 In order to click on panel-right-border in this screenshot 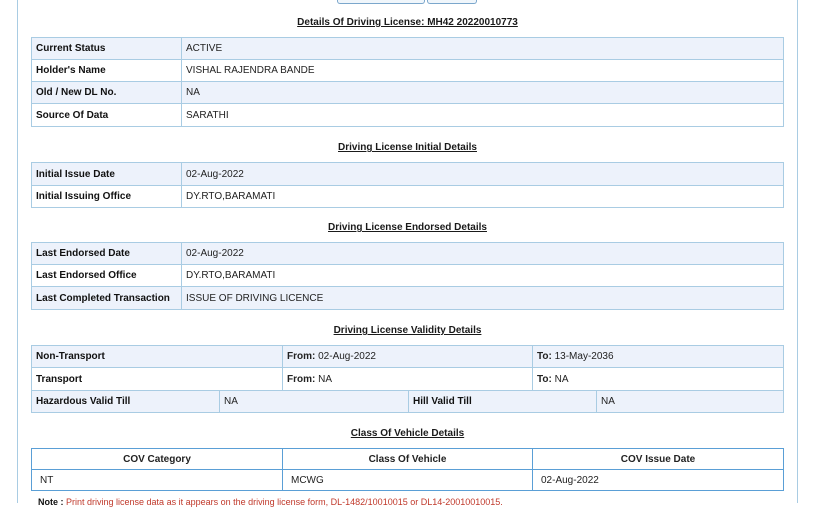, I will do `click(797, 251)`.